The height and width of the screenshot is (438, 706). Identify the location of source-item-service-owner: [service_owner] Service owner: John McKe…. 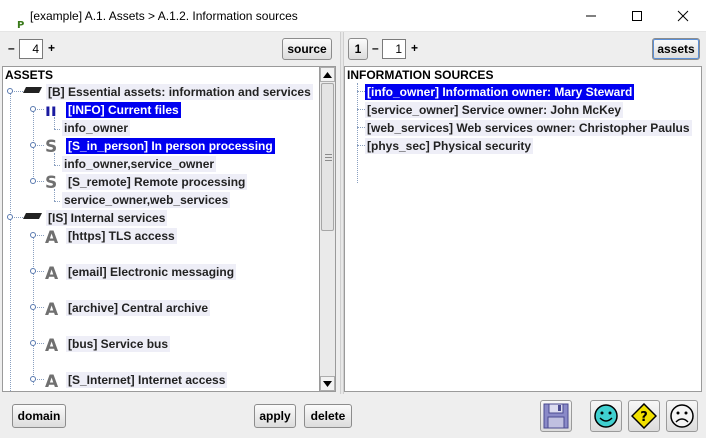
(494, 110).